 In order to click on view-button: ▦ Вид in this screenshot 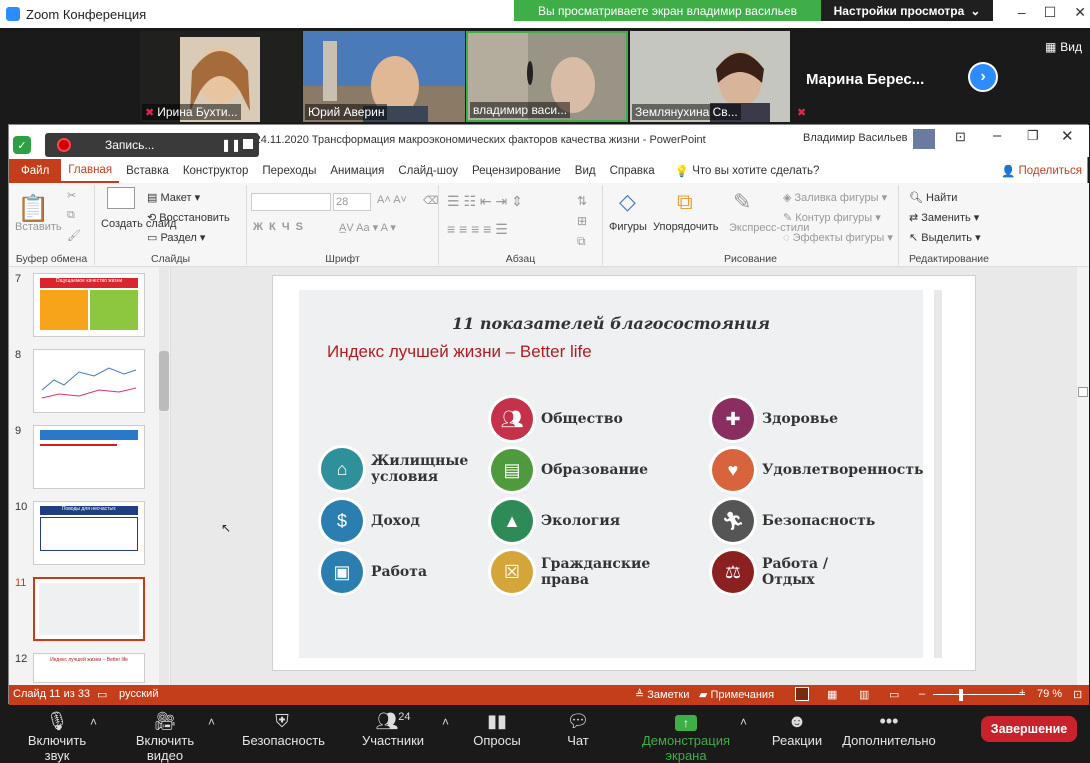, I will do `click(1063, 47)`.